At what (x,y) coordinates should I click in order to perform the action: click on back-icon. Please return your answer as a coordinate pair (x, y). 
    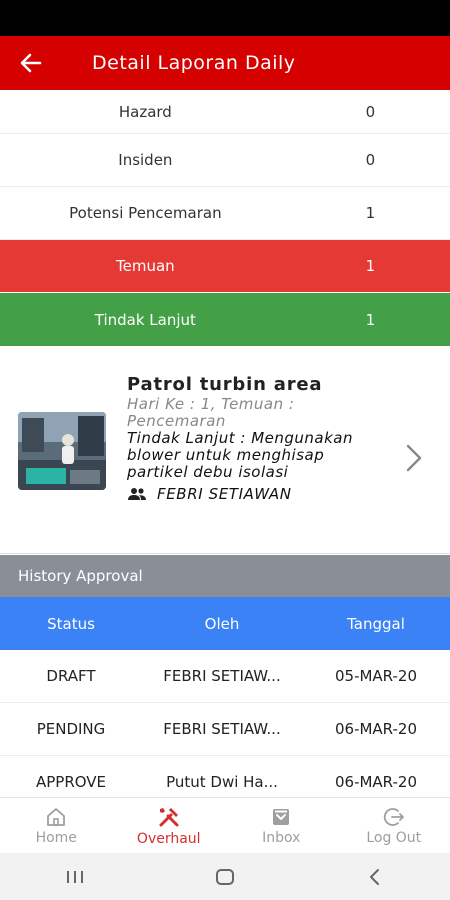
    Looking at the image, I should click on (374, 876).